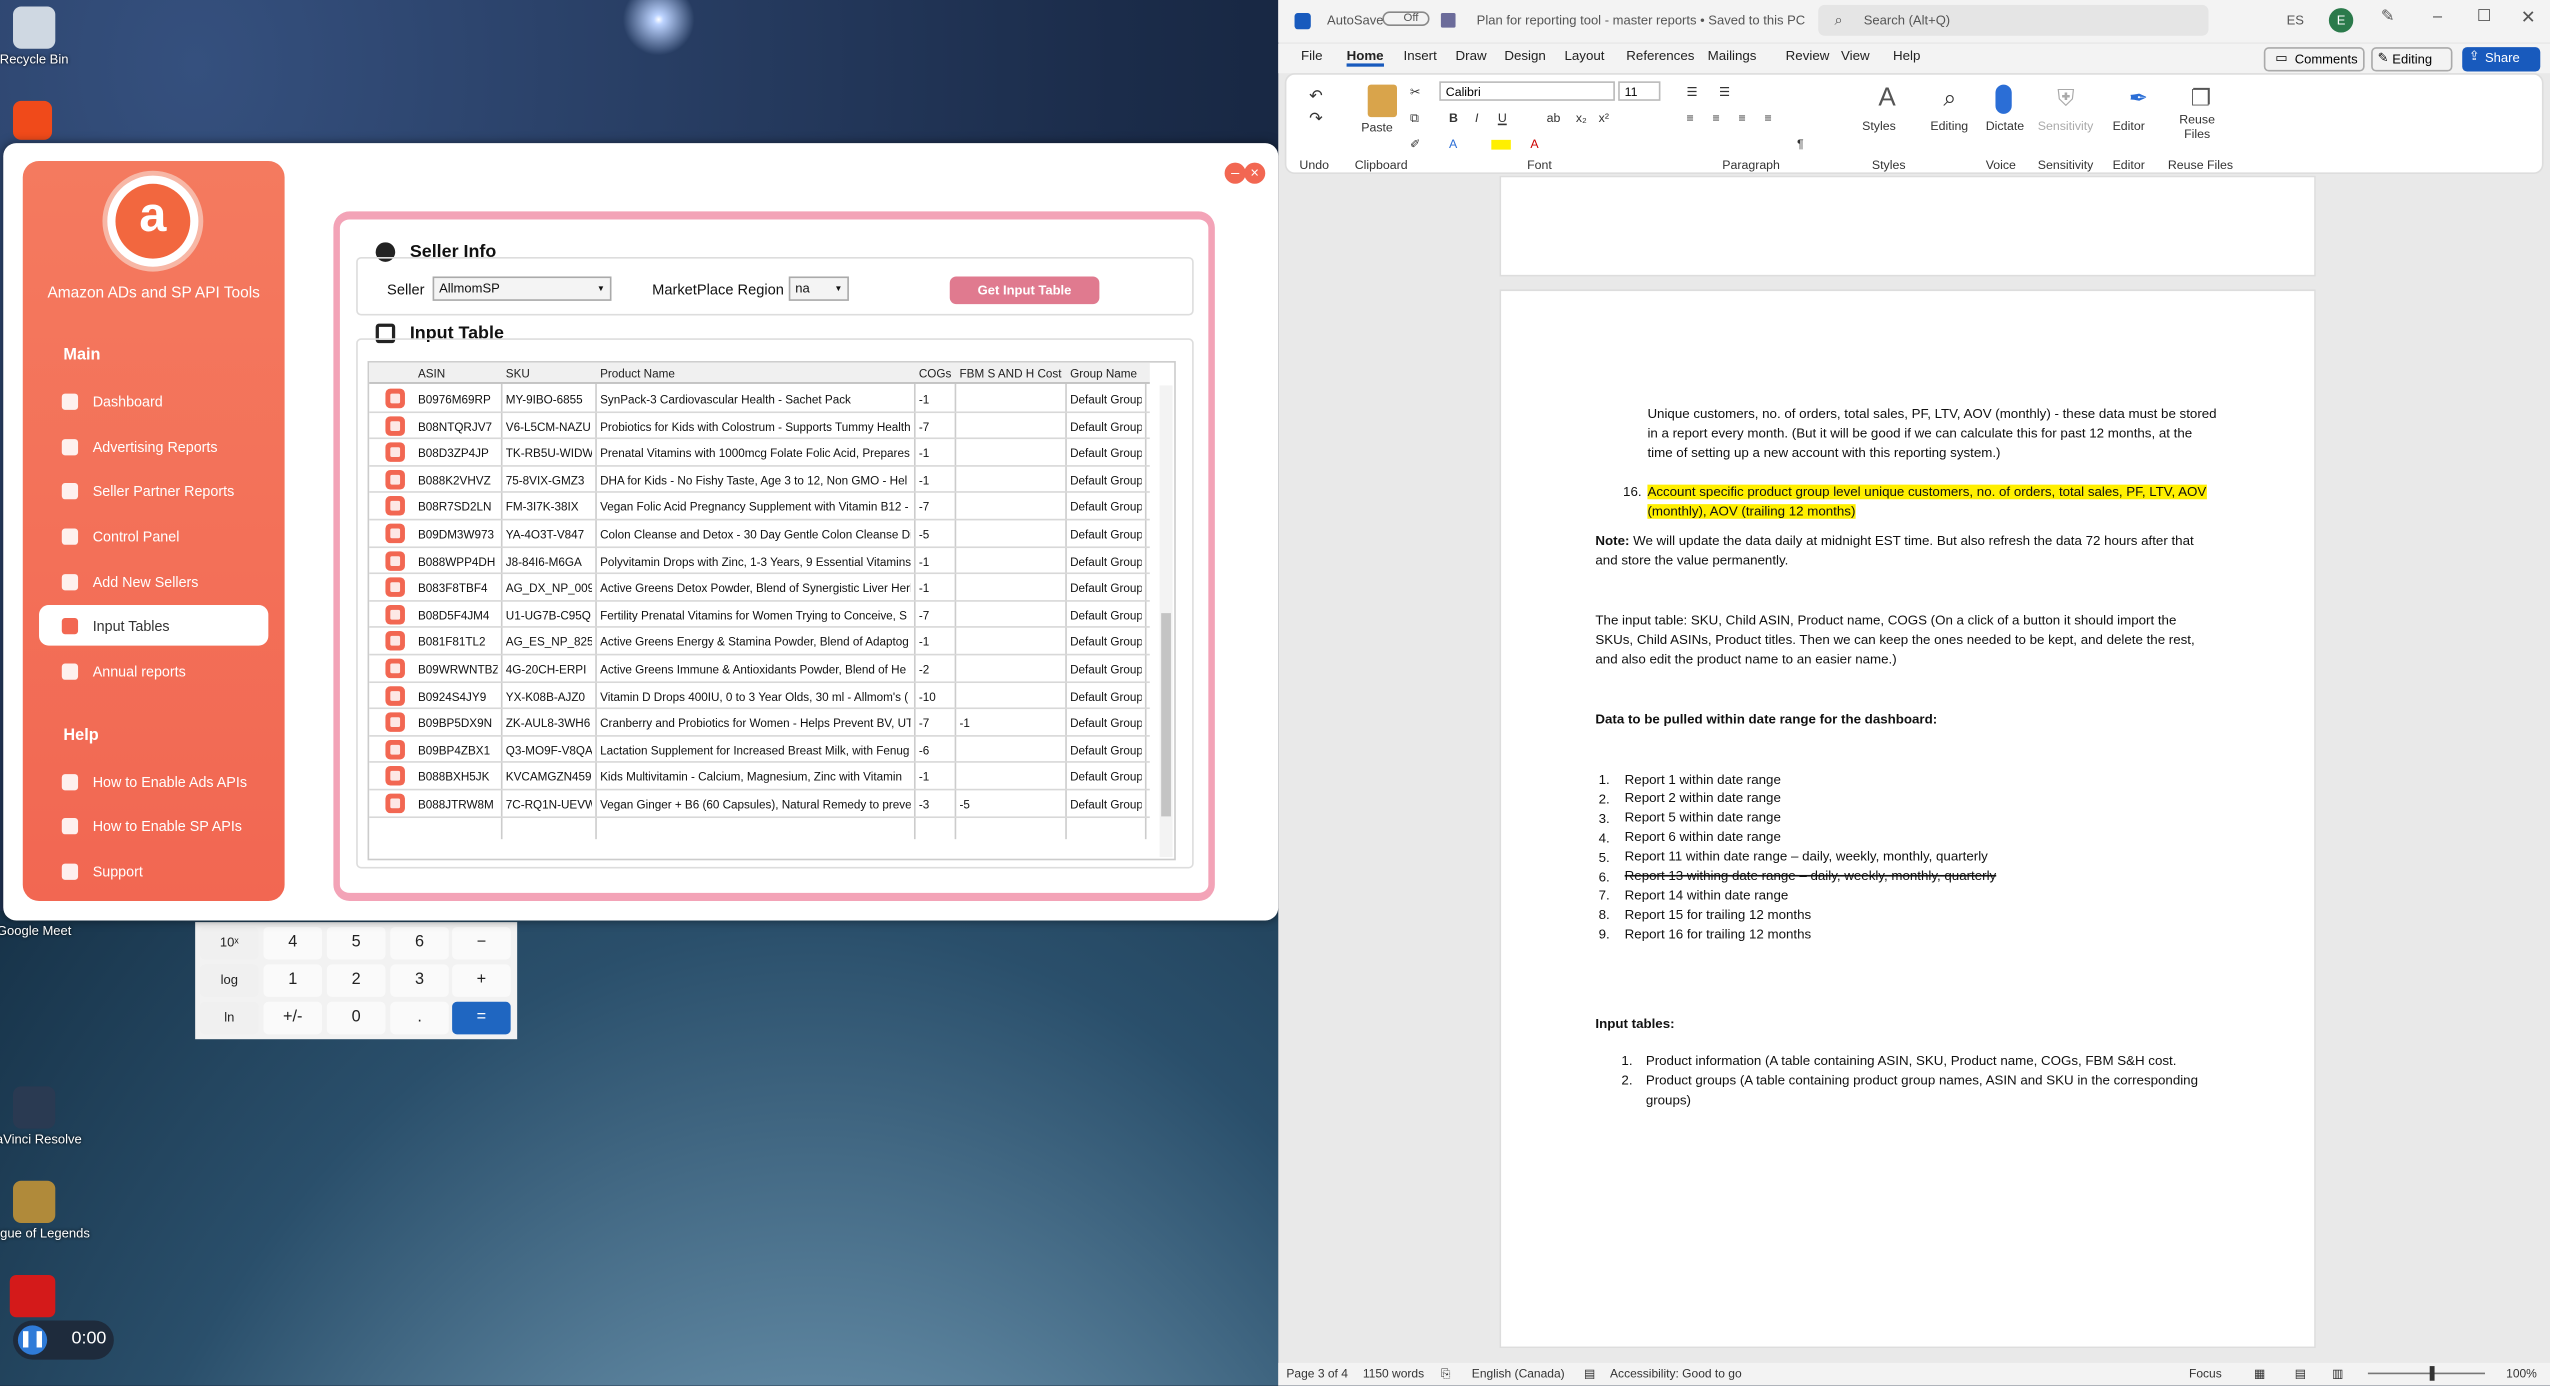  I want to click on redo-icon: ↷, so click(1316, 120).